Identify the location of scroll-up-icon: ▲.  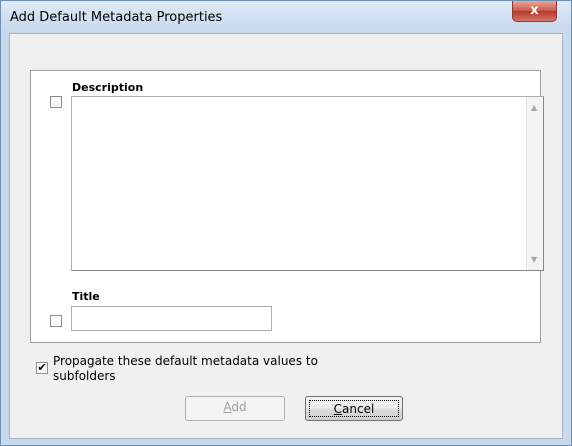
(534, 107).